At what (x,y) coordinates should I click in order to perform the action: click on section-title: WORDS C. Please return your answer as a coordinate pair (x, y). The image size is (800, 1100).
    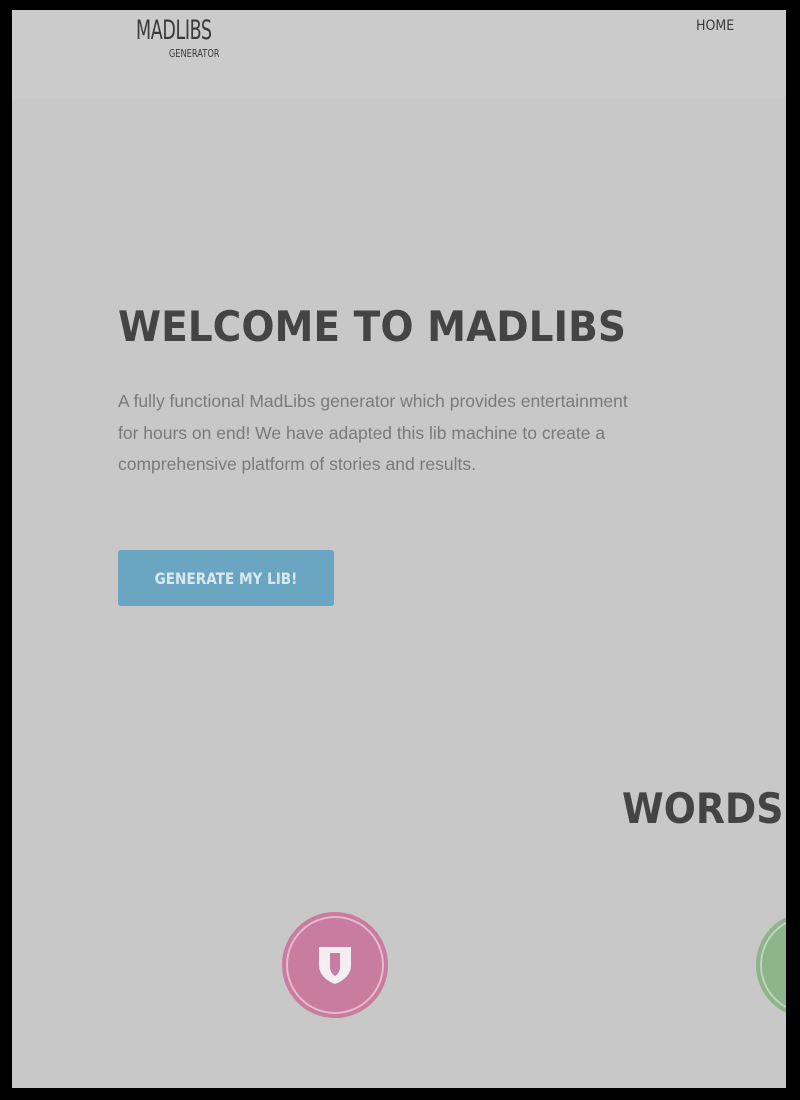
    Looking at the image, I should click on (704, 808).